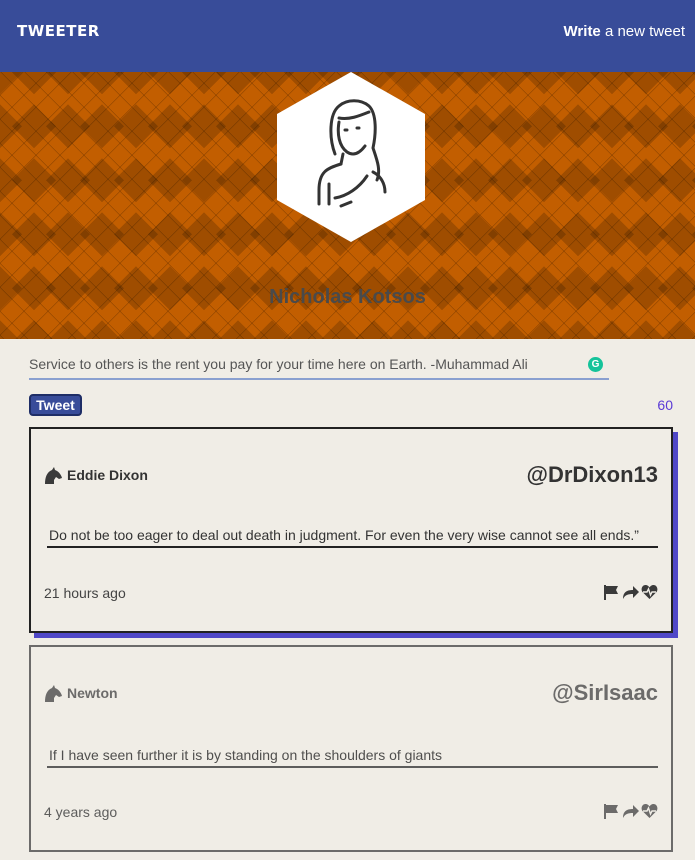  Describe the element at coordinates (319, 361) in the screenshot. I see `tweet-text-input` at that location.